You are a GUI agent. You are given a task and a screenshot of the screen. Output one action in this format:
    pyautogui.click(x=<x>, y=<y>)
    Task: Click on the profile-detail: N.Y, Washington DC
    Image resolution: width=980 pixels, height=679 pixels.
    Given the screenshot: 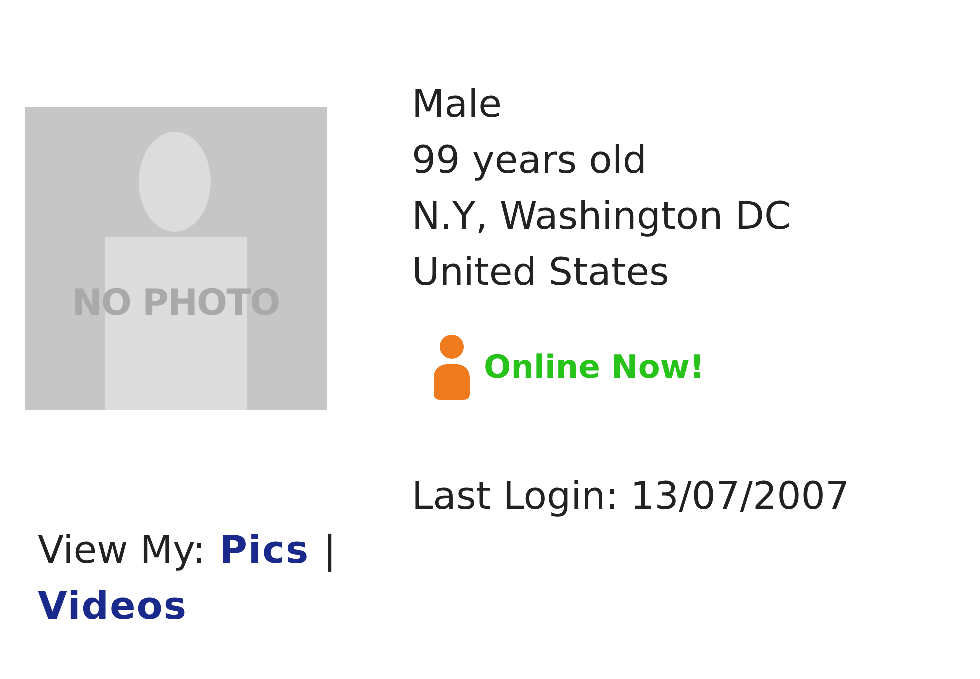 What is the action you would take?
    pyautogui.click(x=602, y=216)
    